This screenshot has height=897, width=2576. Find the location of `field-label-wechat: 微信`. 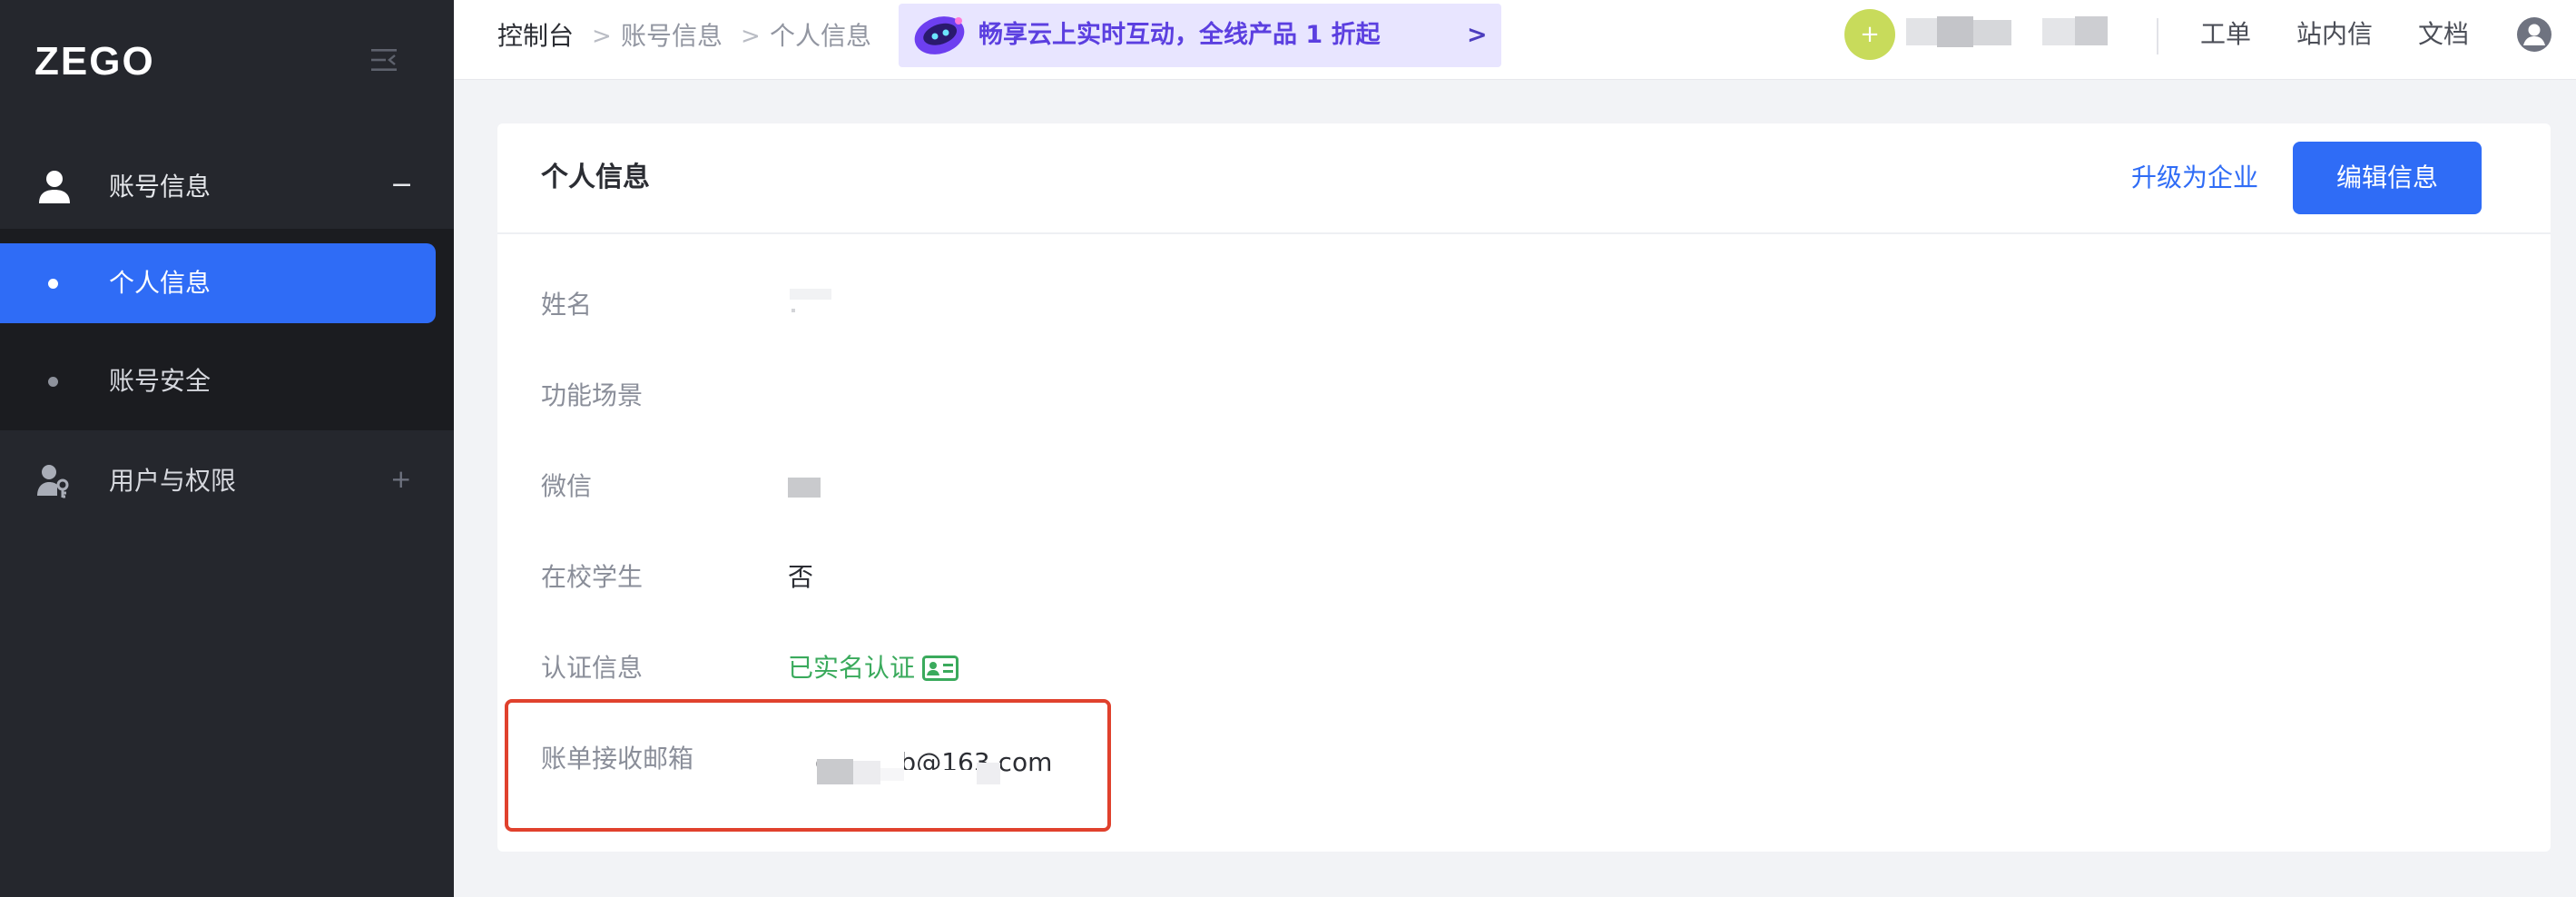

field-label-wechat: 微信 is located at coordinates (567, 486).